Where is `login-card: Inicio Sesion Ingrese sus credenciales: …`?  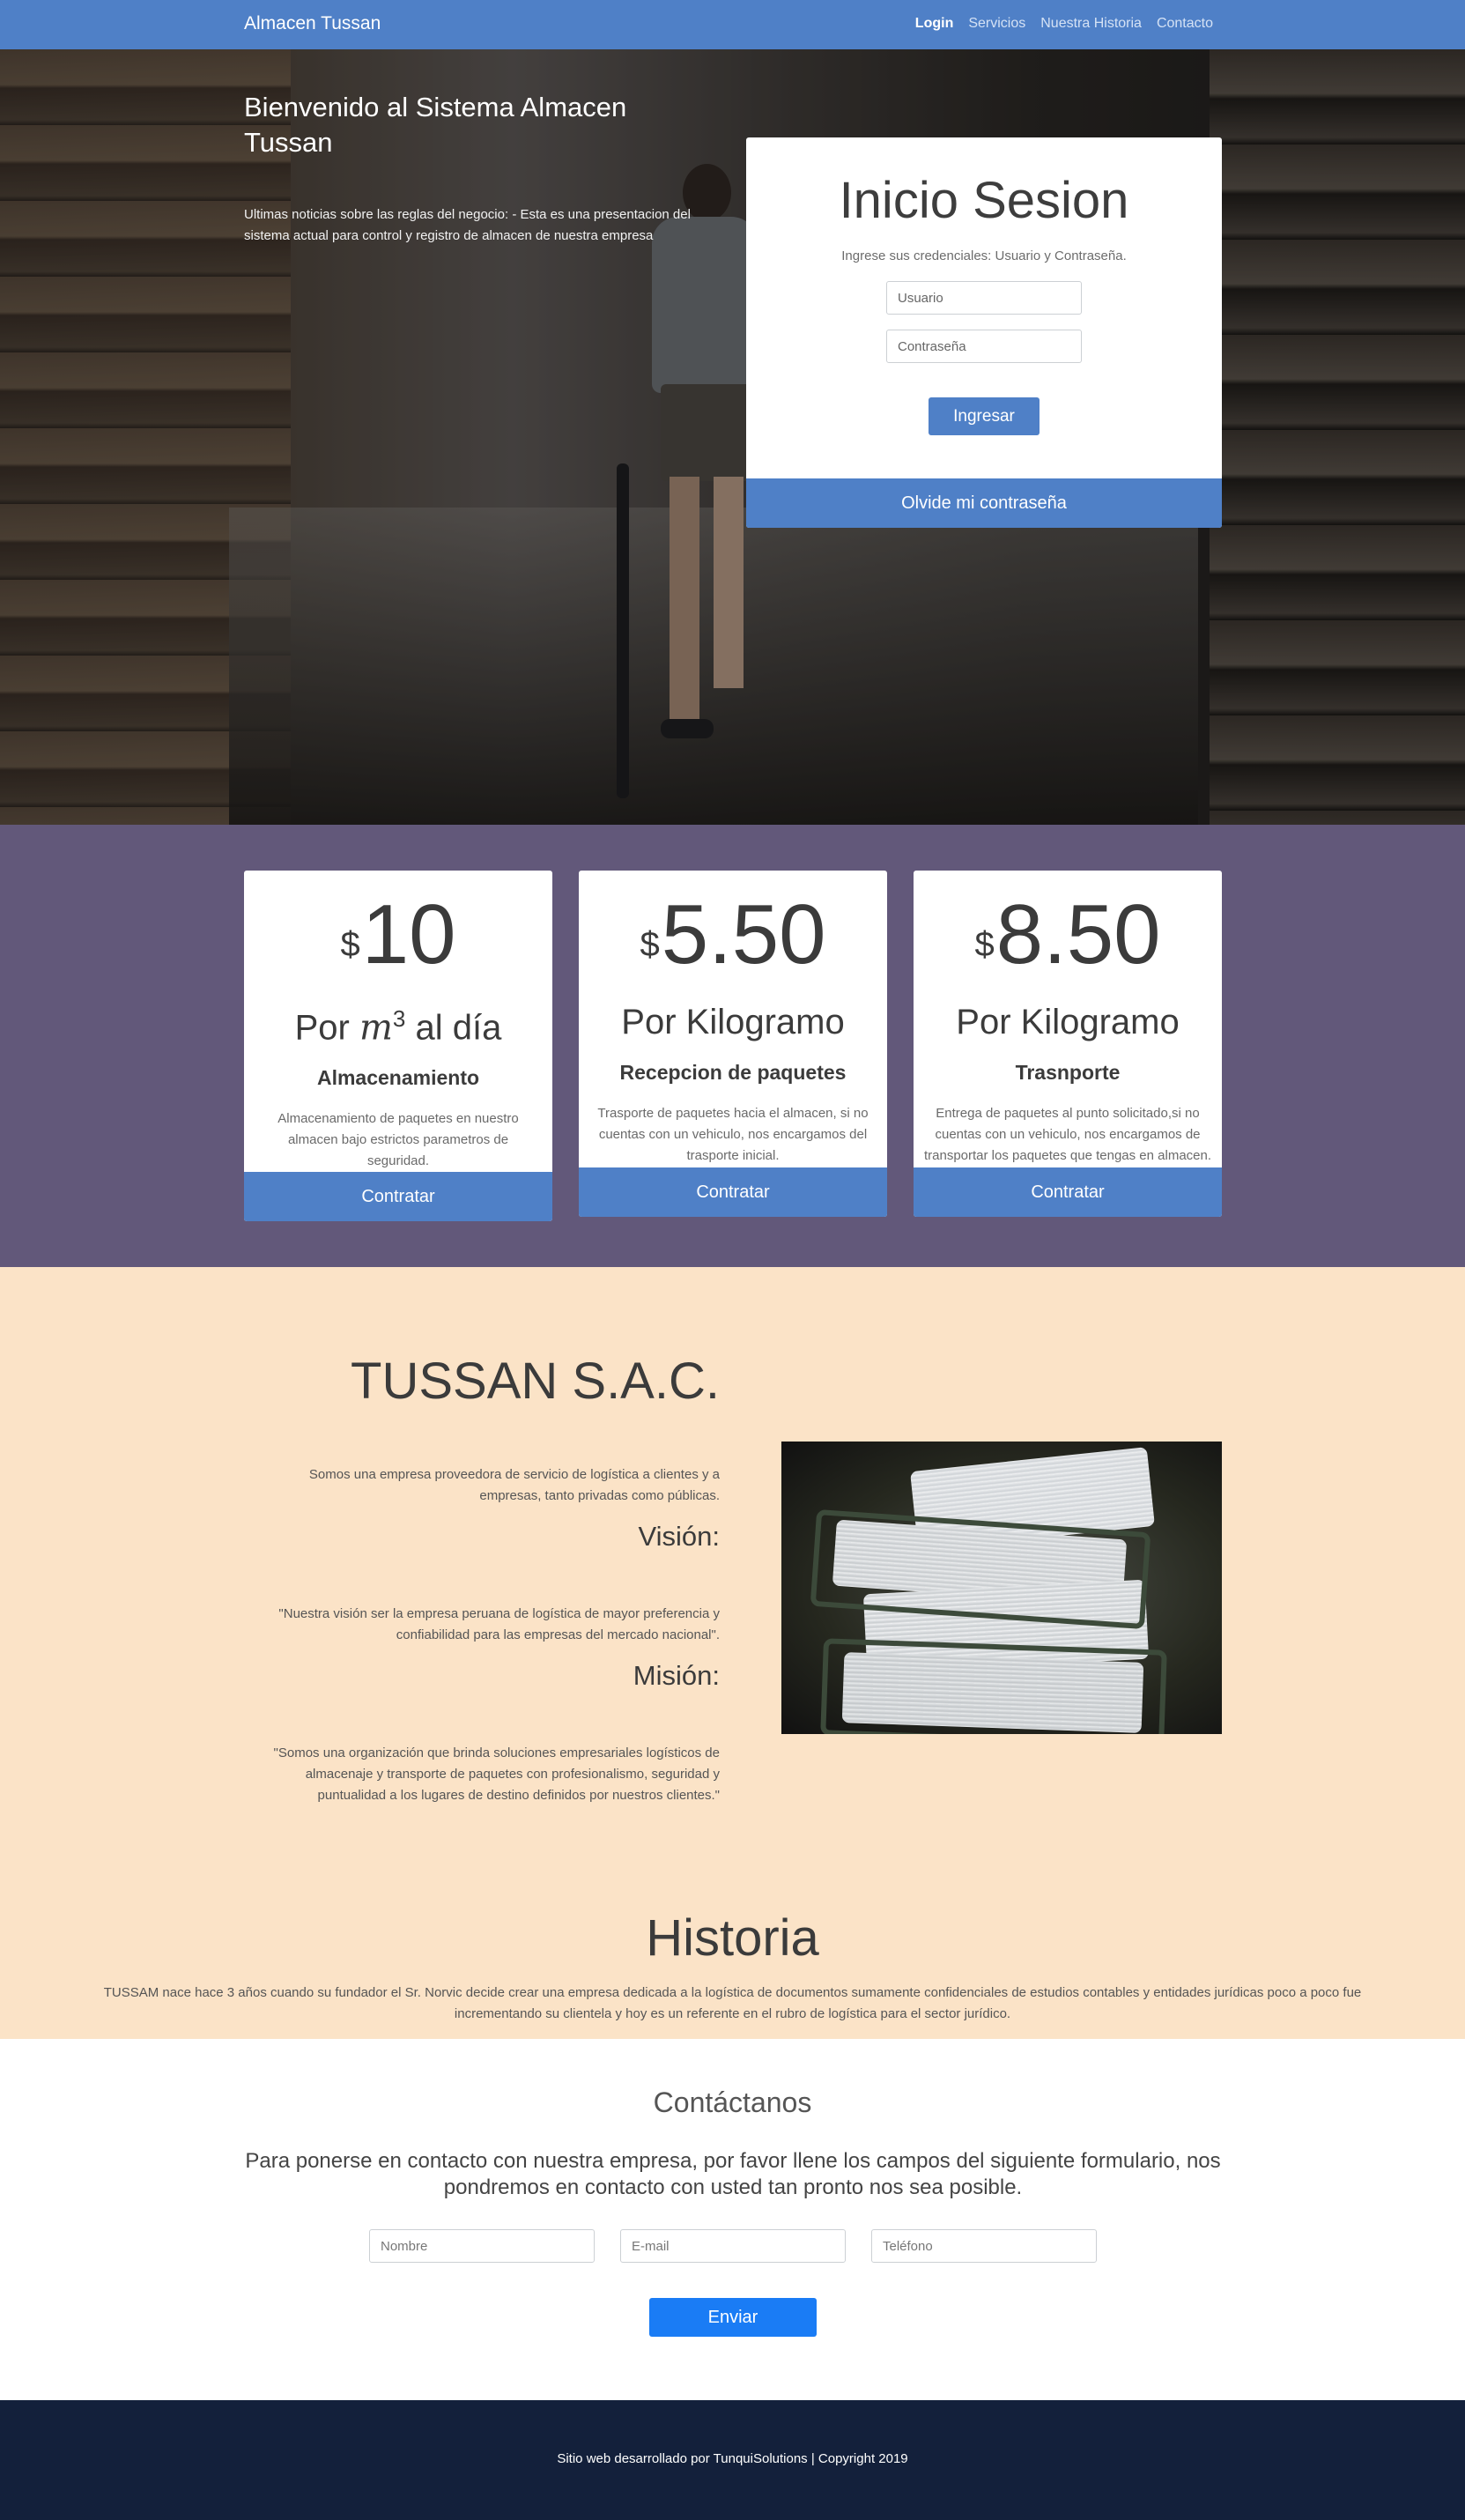
login-card: Inicio Sesion Ingrese sus credenciales: … is located at coordinates (984, 332).